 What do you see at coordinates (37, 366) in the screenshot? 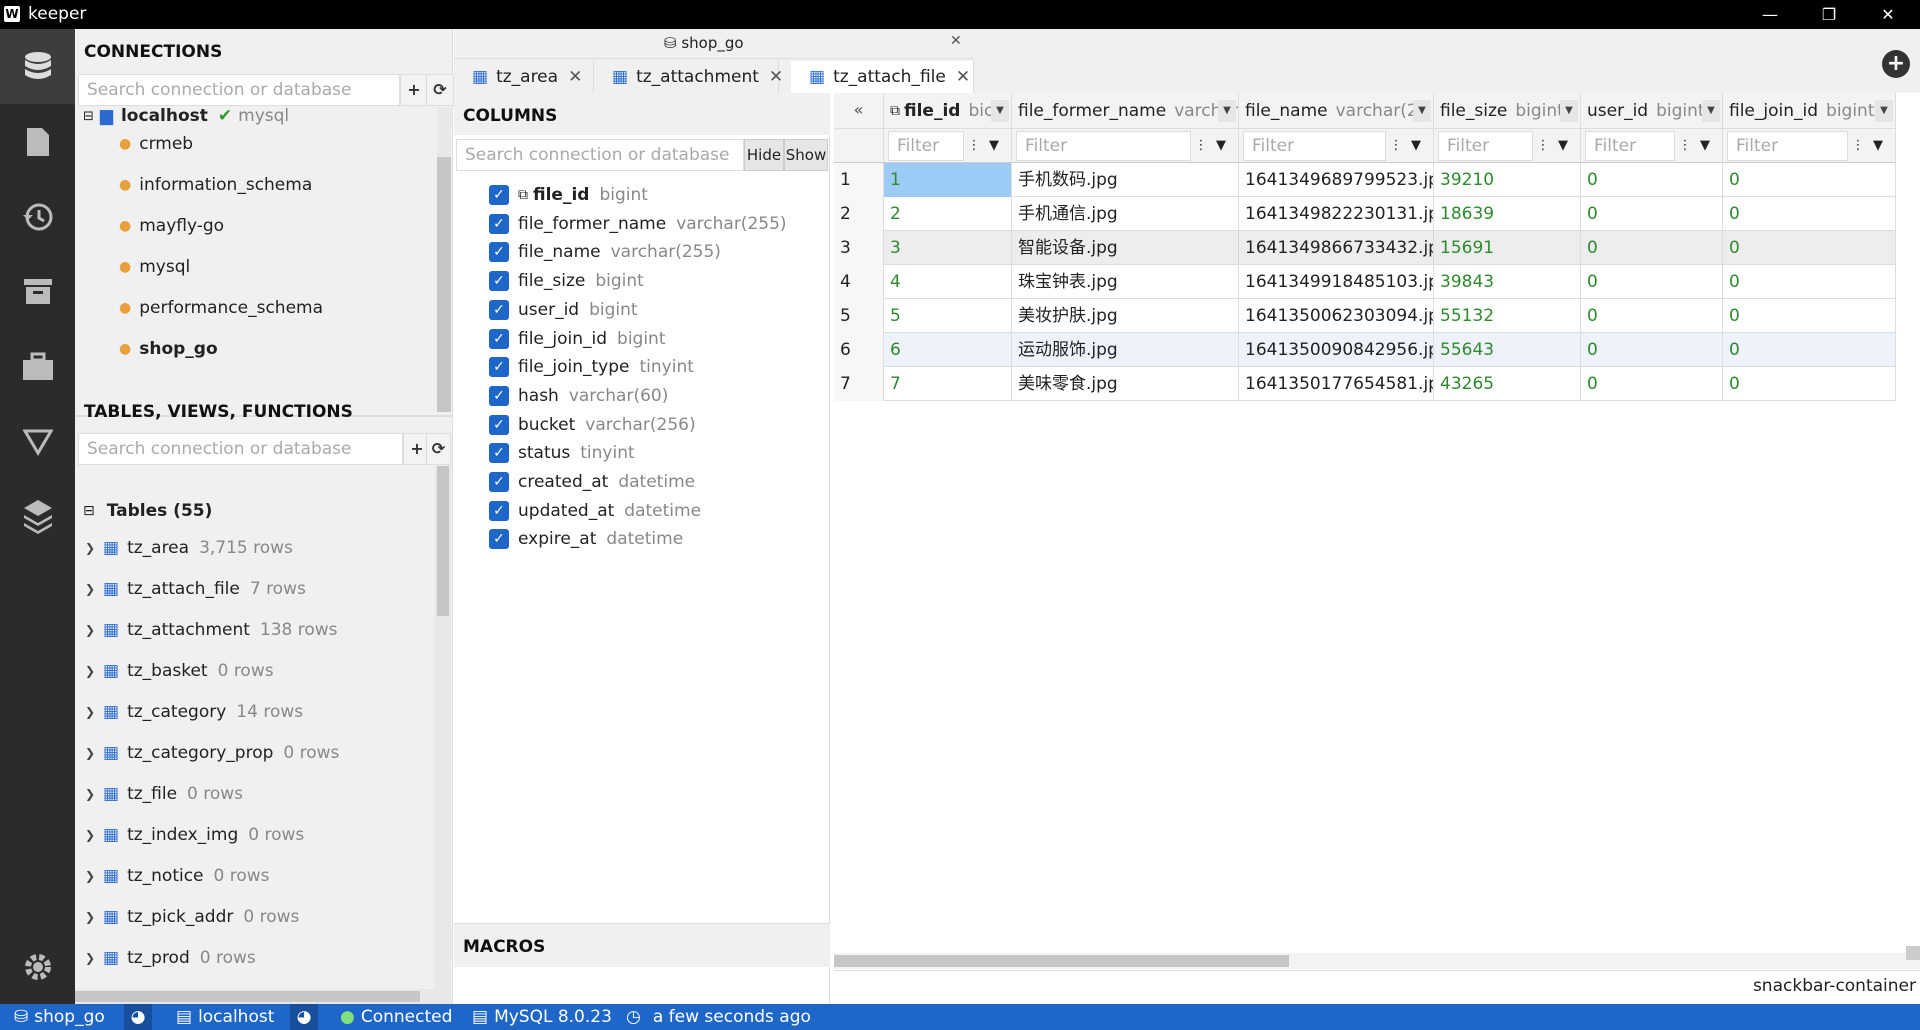
I see `briefcase-icon` at bounding box center [37, 366].